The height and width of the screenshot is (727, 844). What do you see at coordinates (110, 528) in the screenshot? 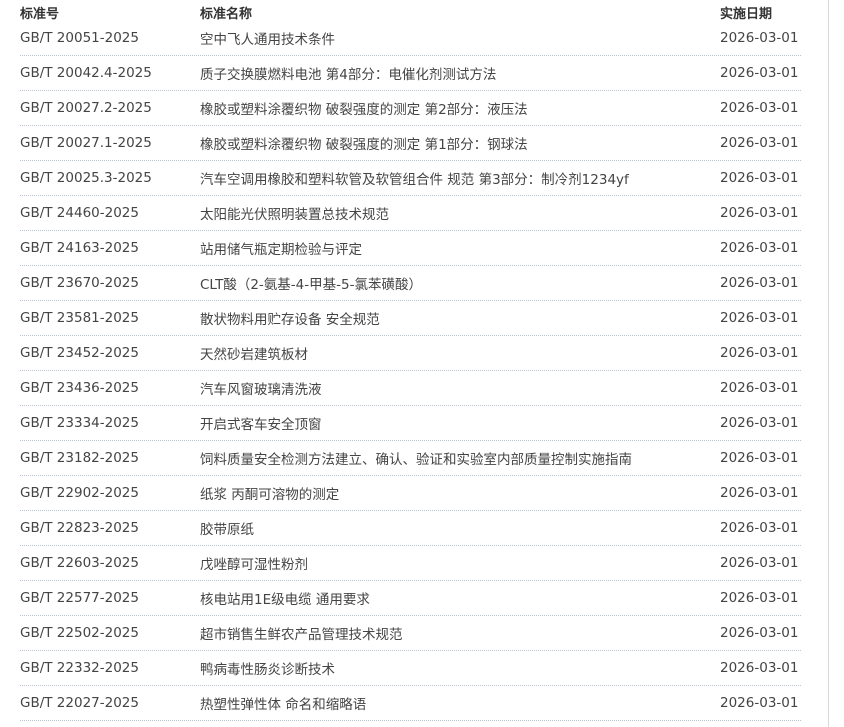
I see `standard-code: GB/T 22823-2025` at bounding box center [110, 528].